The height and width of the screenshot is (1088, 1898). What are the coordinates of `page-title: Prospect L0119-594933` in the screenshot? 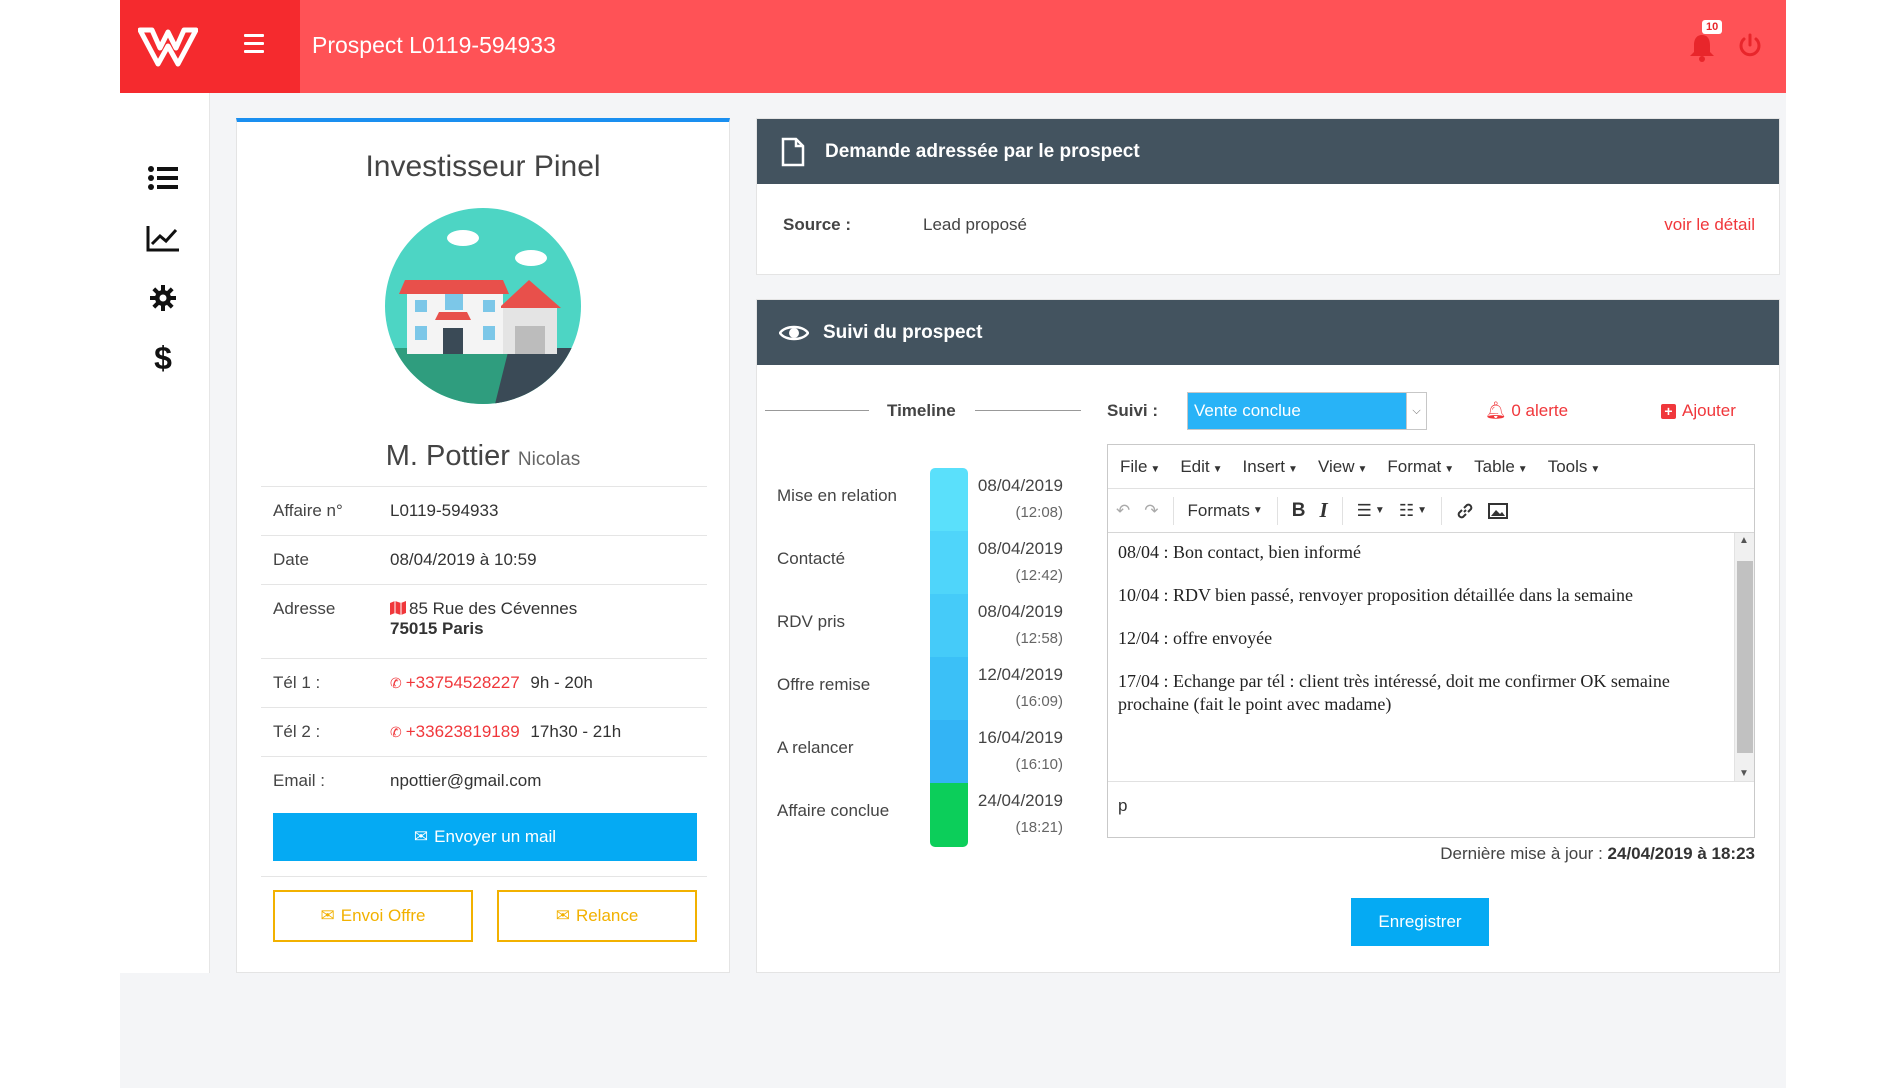 It's located at (434, 45).